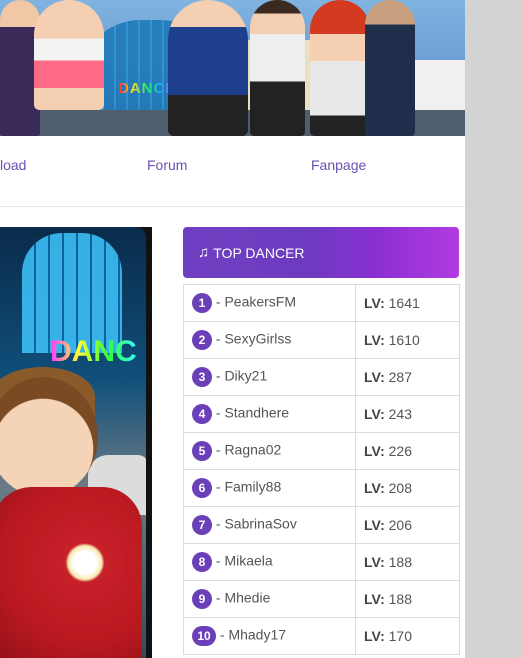 Image resolution: width=521 pixels, height=658 pixels. What do you see at coordinates (400, 525) in the screenshot?
I see `level-value: 206` at bounding box center [400, 525].